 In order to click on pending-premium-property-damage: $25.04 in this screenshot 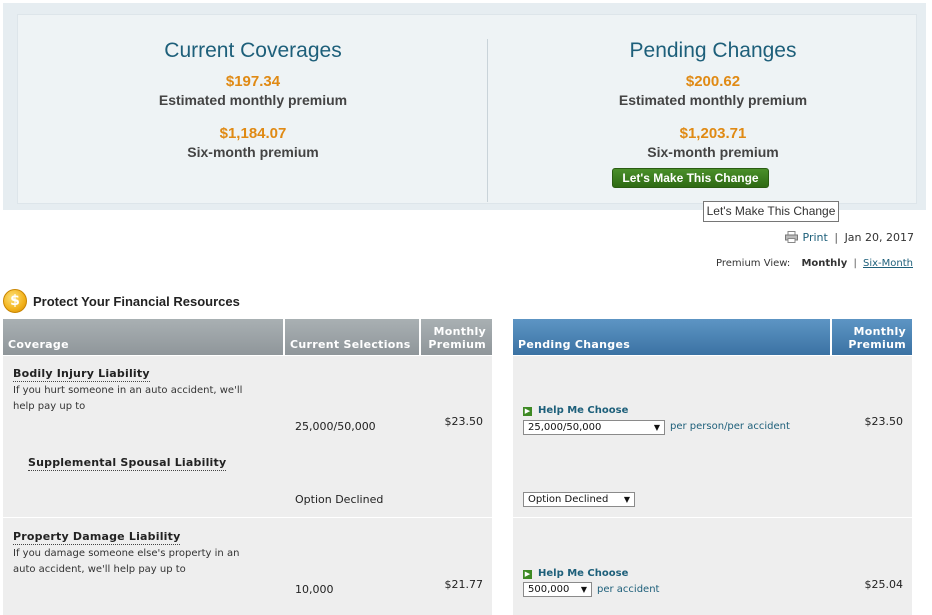, I will do `click(884, 584)`.